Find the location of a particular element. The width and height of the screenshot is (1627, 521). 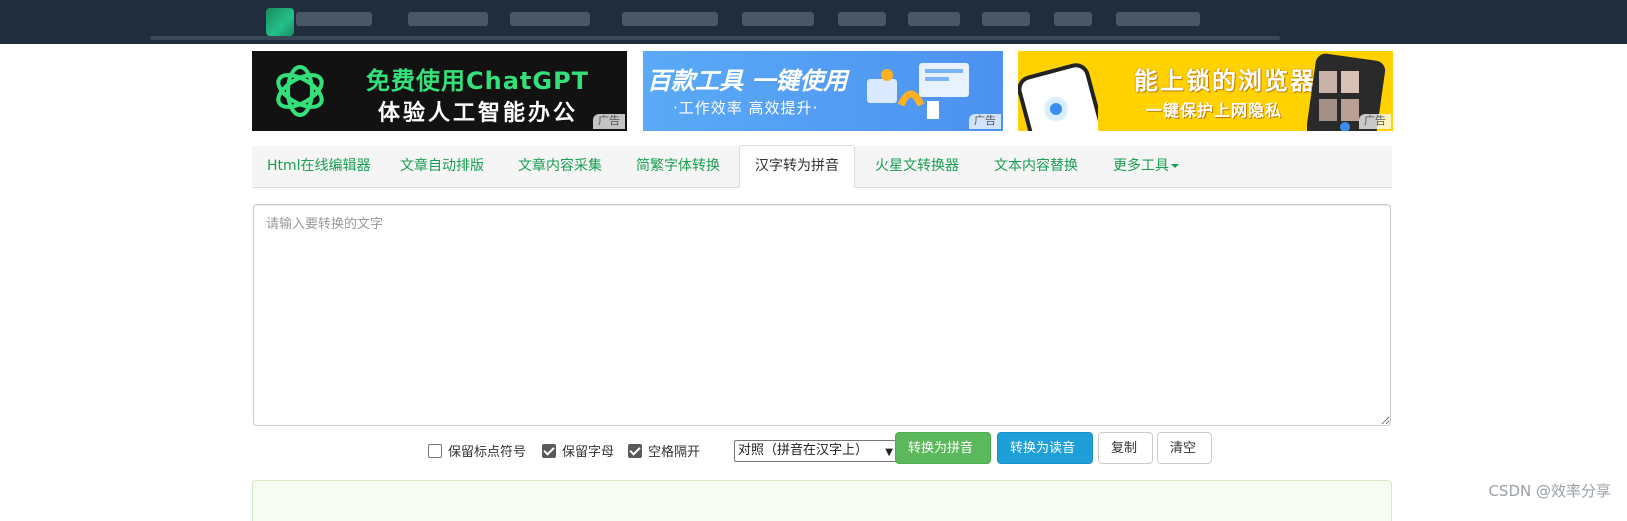

ad-subline: ·工作效率 高效提升· is located at coordinates (746, 108).